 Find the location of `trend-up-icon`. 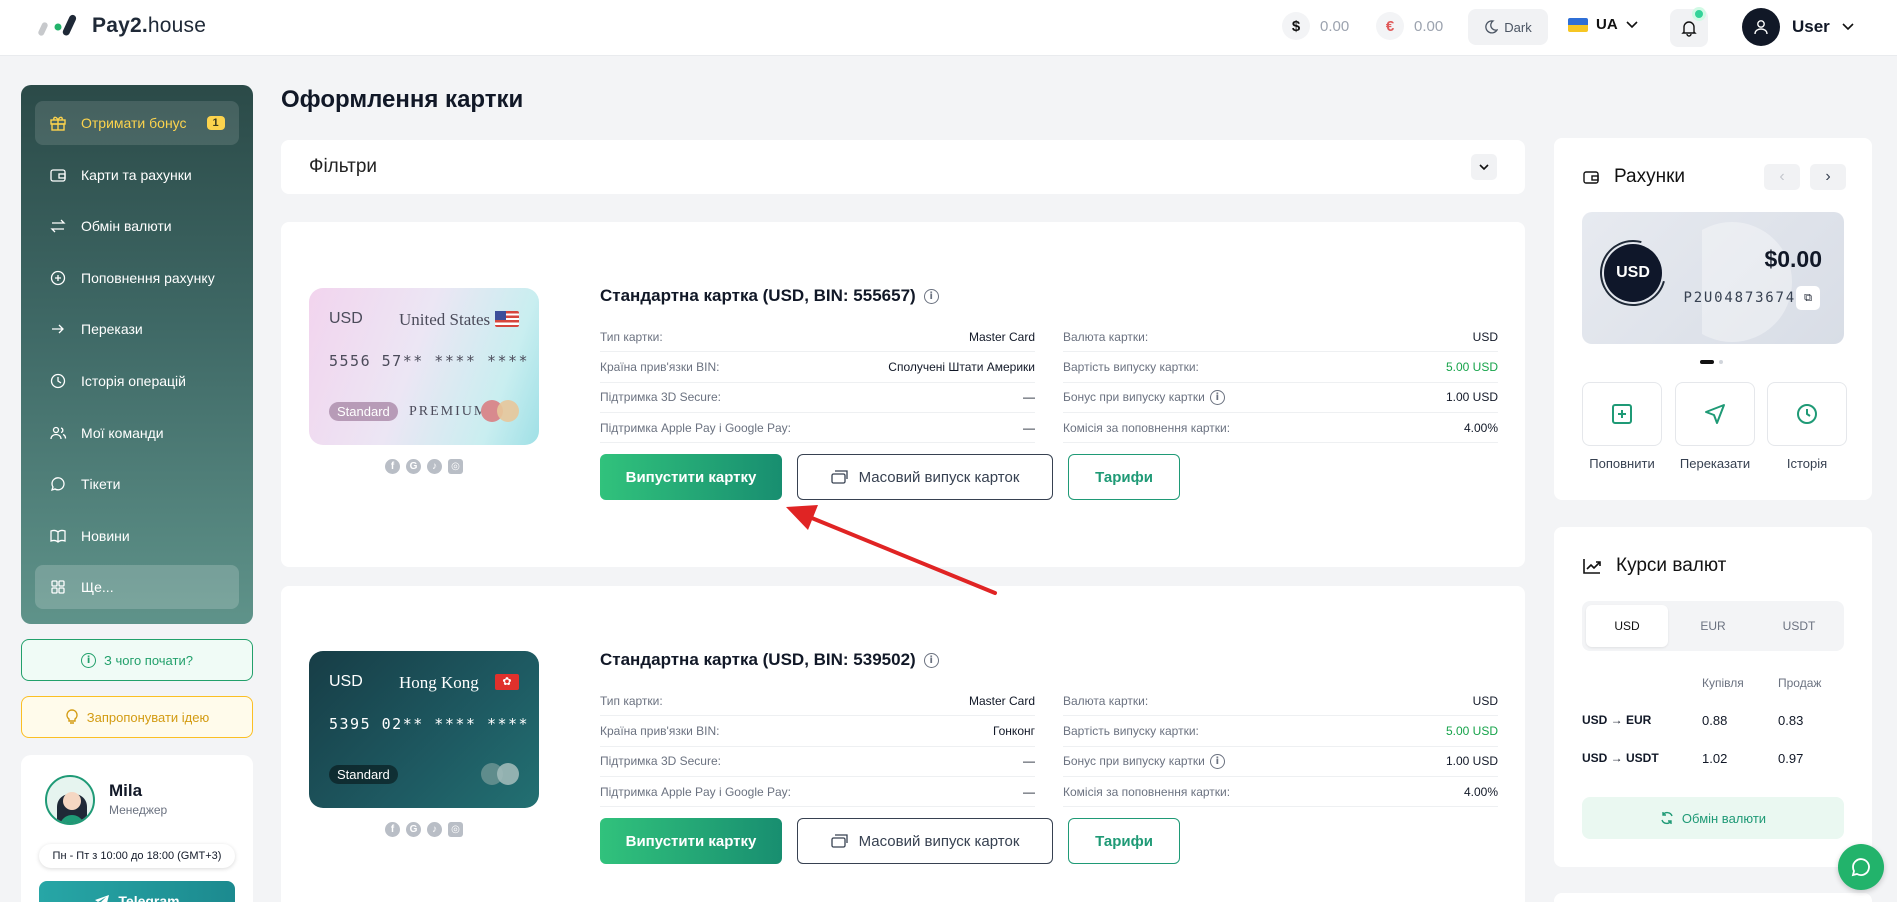

trend-up-icon is located at coordinates (1592, 566).